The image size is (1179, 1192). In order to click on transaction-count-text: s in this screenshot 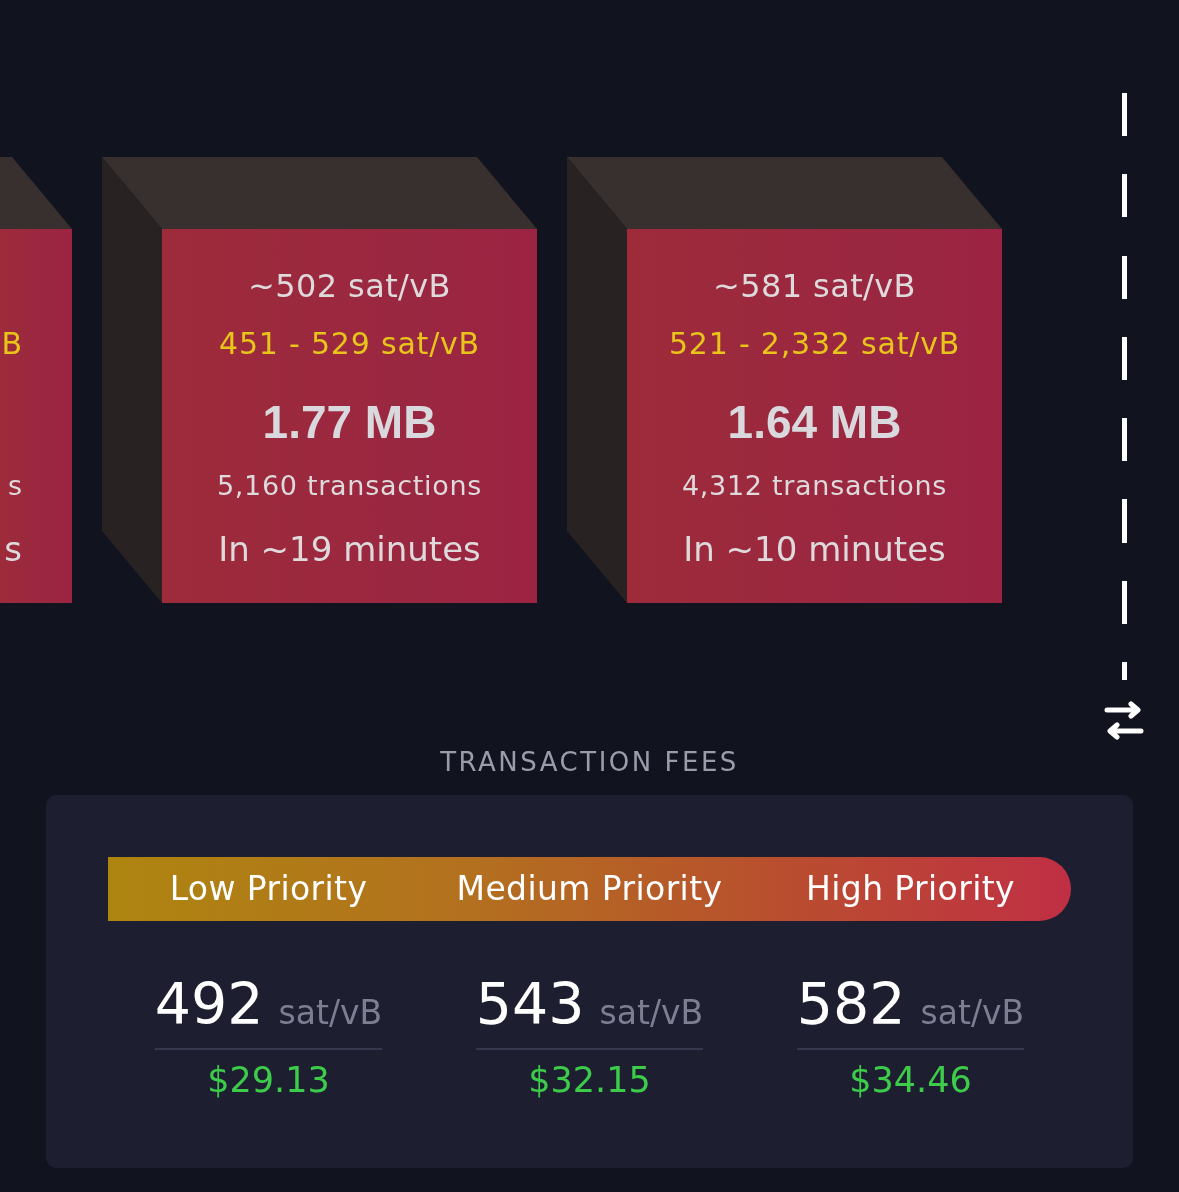, I will do `click(14, 486)`.